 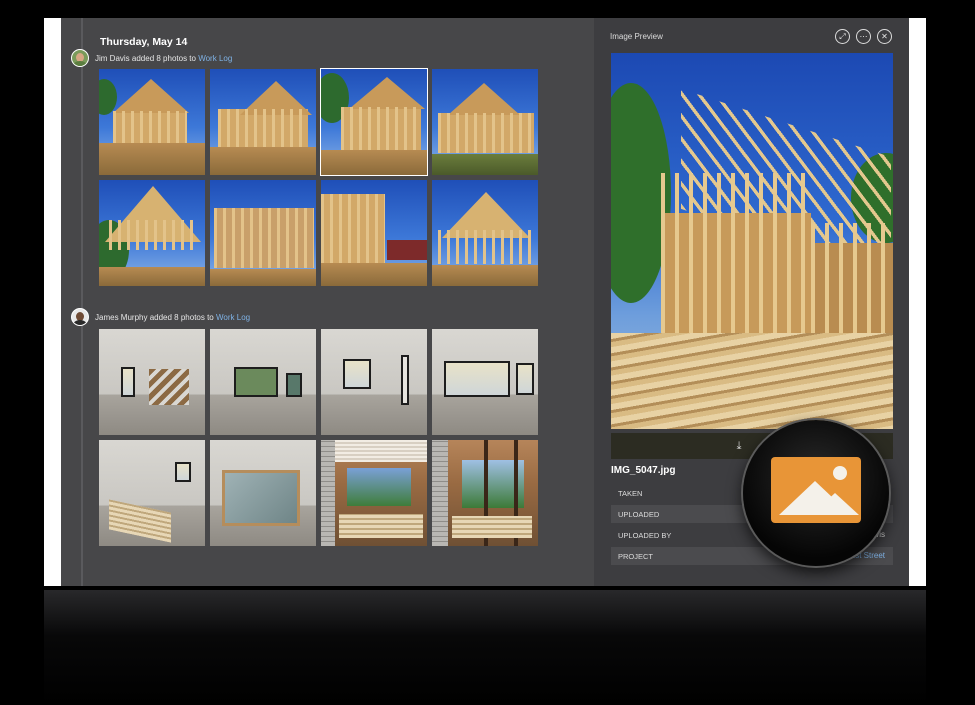 I want to click on screen-reflection, so click(x=485, y=647).